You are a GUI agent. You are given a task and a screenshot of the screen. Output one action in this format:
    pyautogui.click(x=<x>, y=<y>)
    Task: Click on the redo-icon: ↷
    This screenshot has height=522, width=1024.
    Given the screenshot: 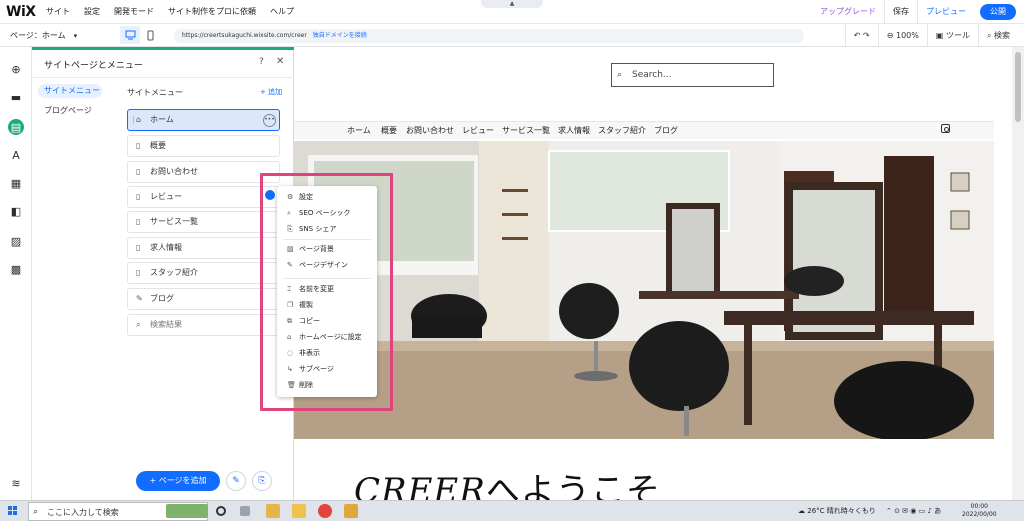 What is the action you would take?
    pyautogui.click(x=866, y=35)
    